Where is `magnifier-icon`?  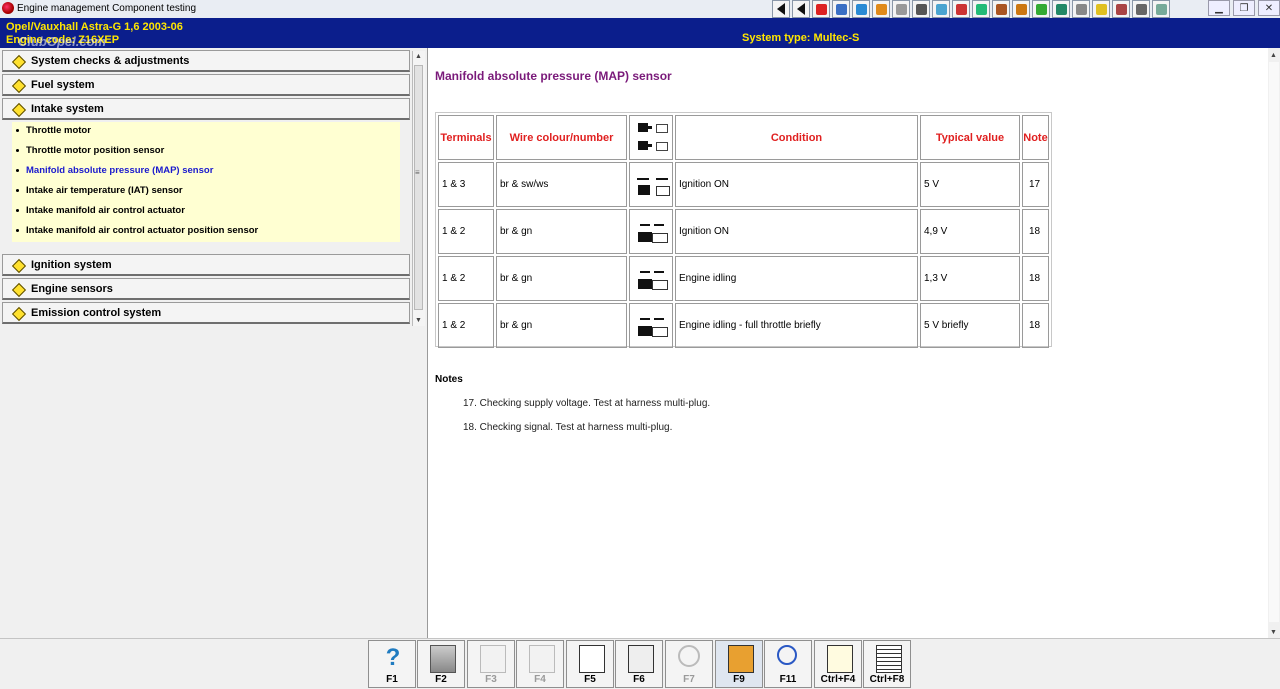 magnifier-icon is located at coordinates (689, 656).